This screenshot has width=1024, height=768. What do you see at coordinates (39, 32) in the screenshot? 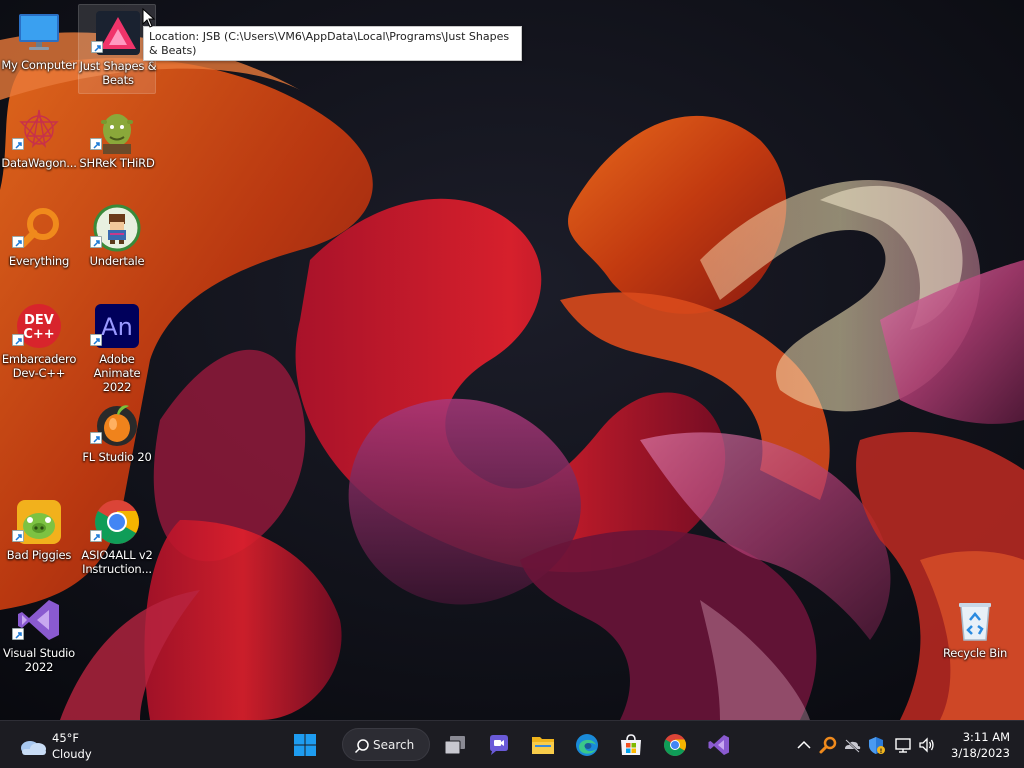
I see `monitor-icon` at bounding box center [39, 32].